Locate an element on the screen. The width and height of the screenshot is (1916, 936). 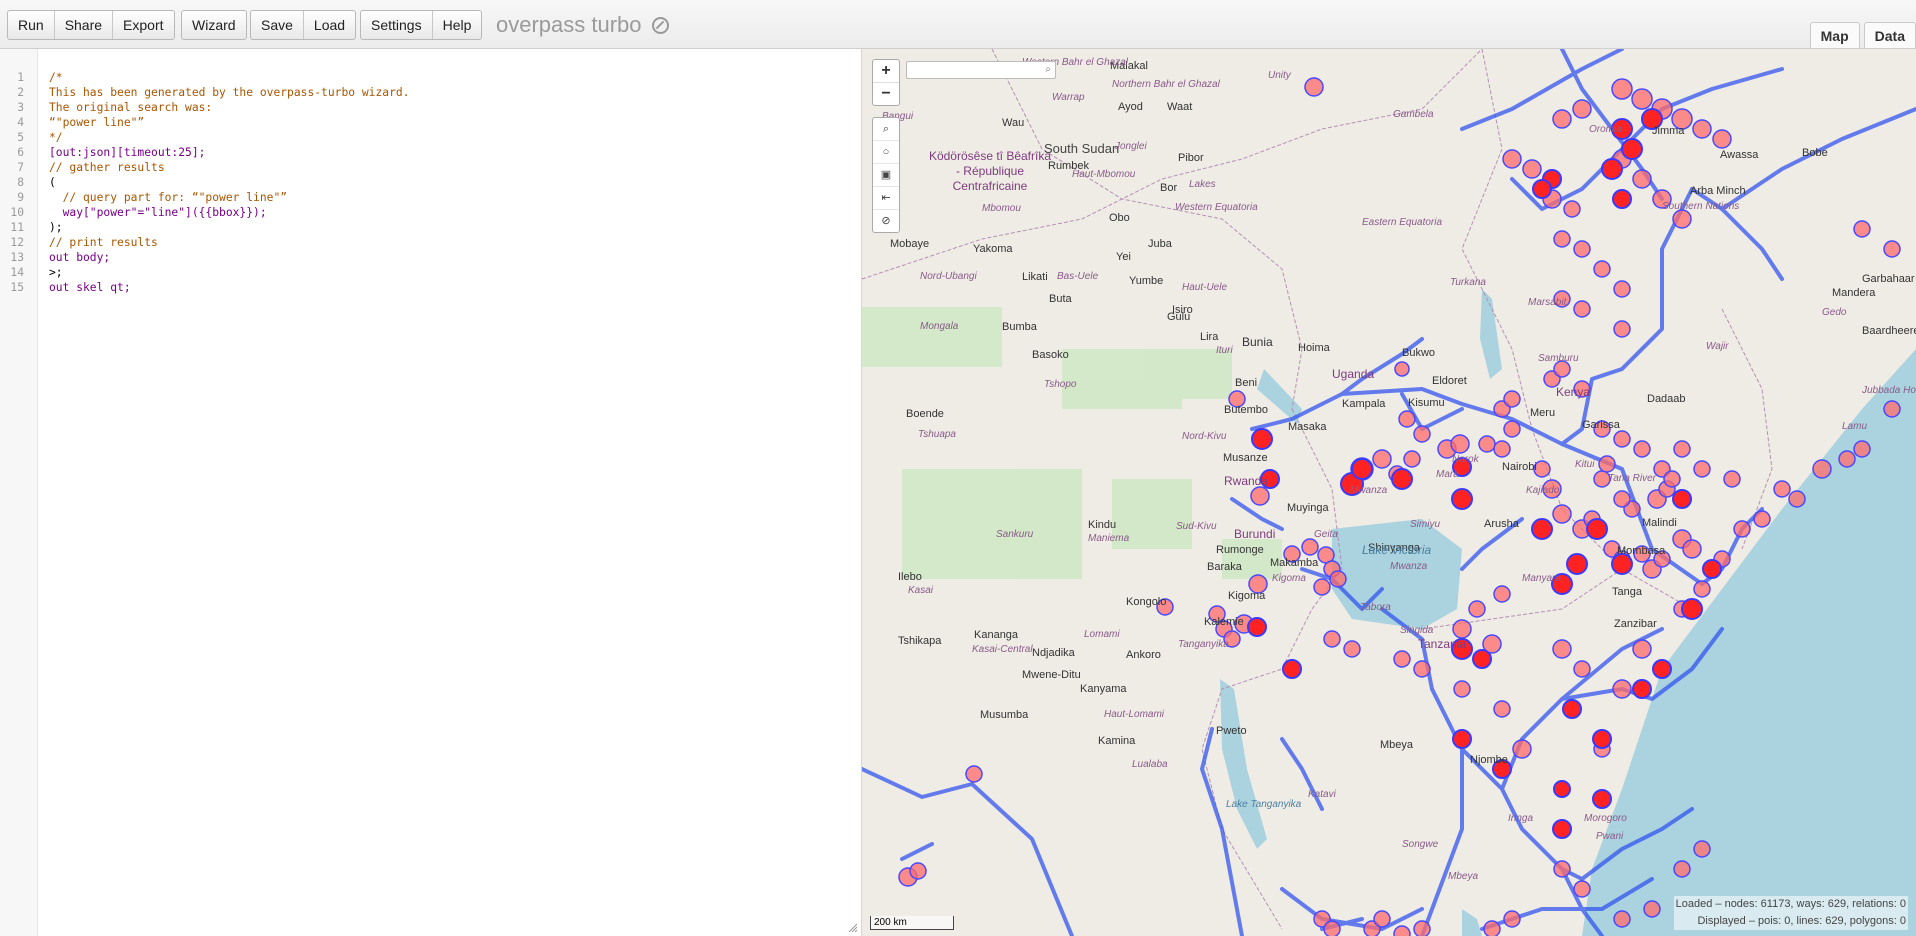
region-label: Mwanza is located at coordinates (1369, 490).